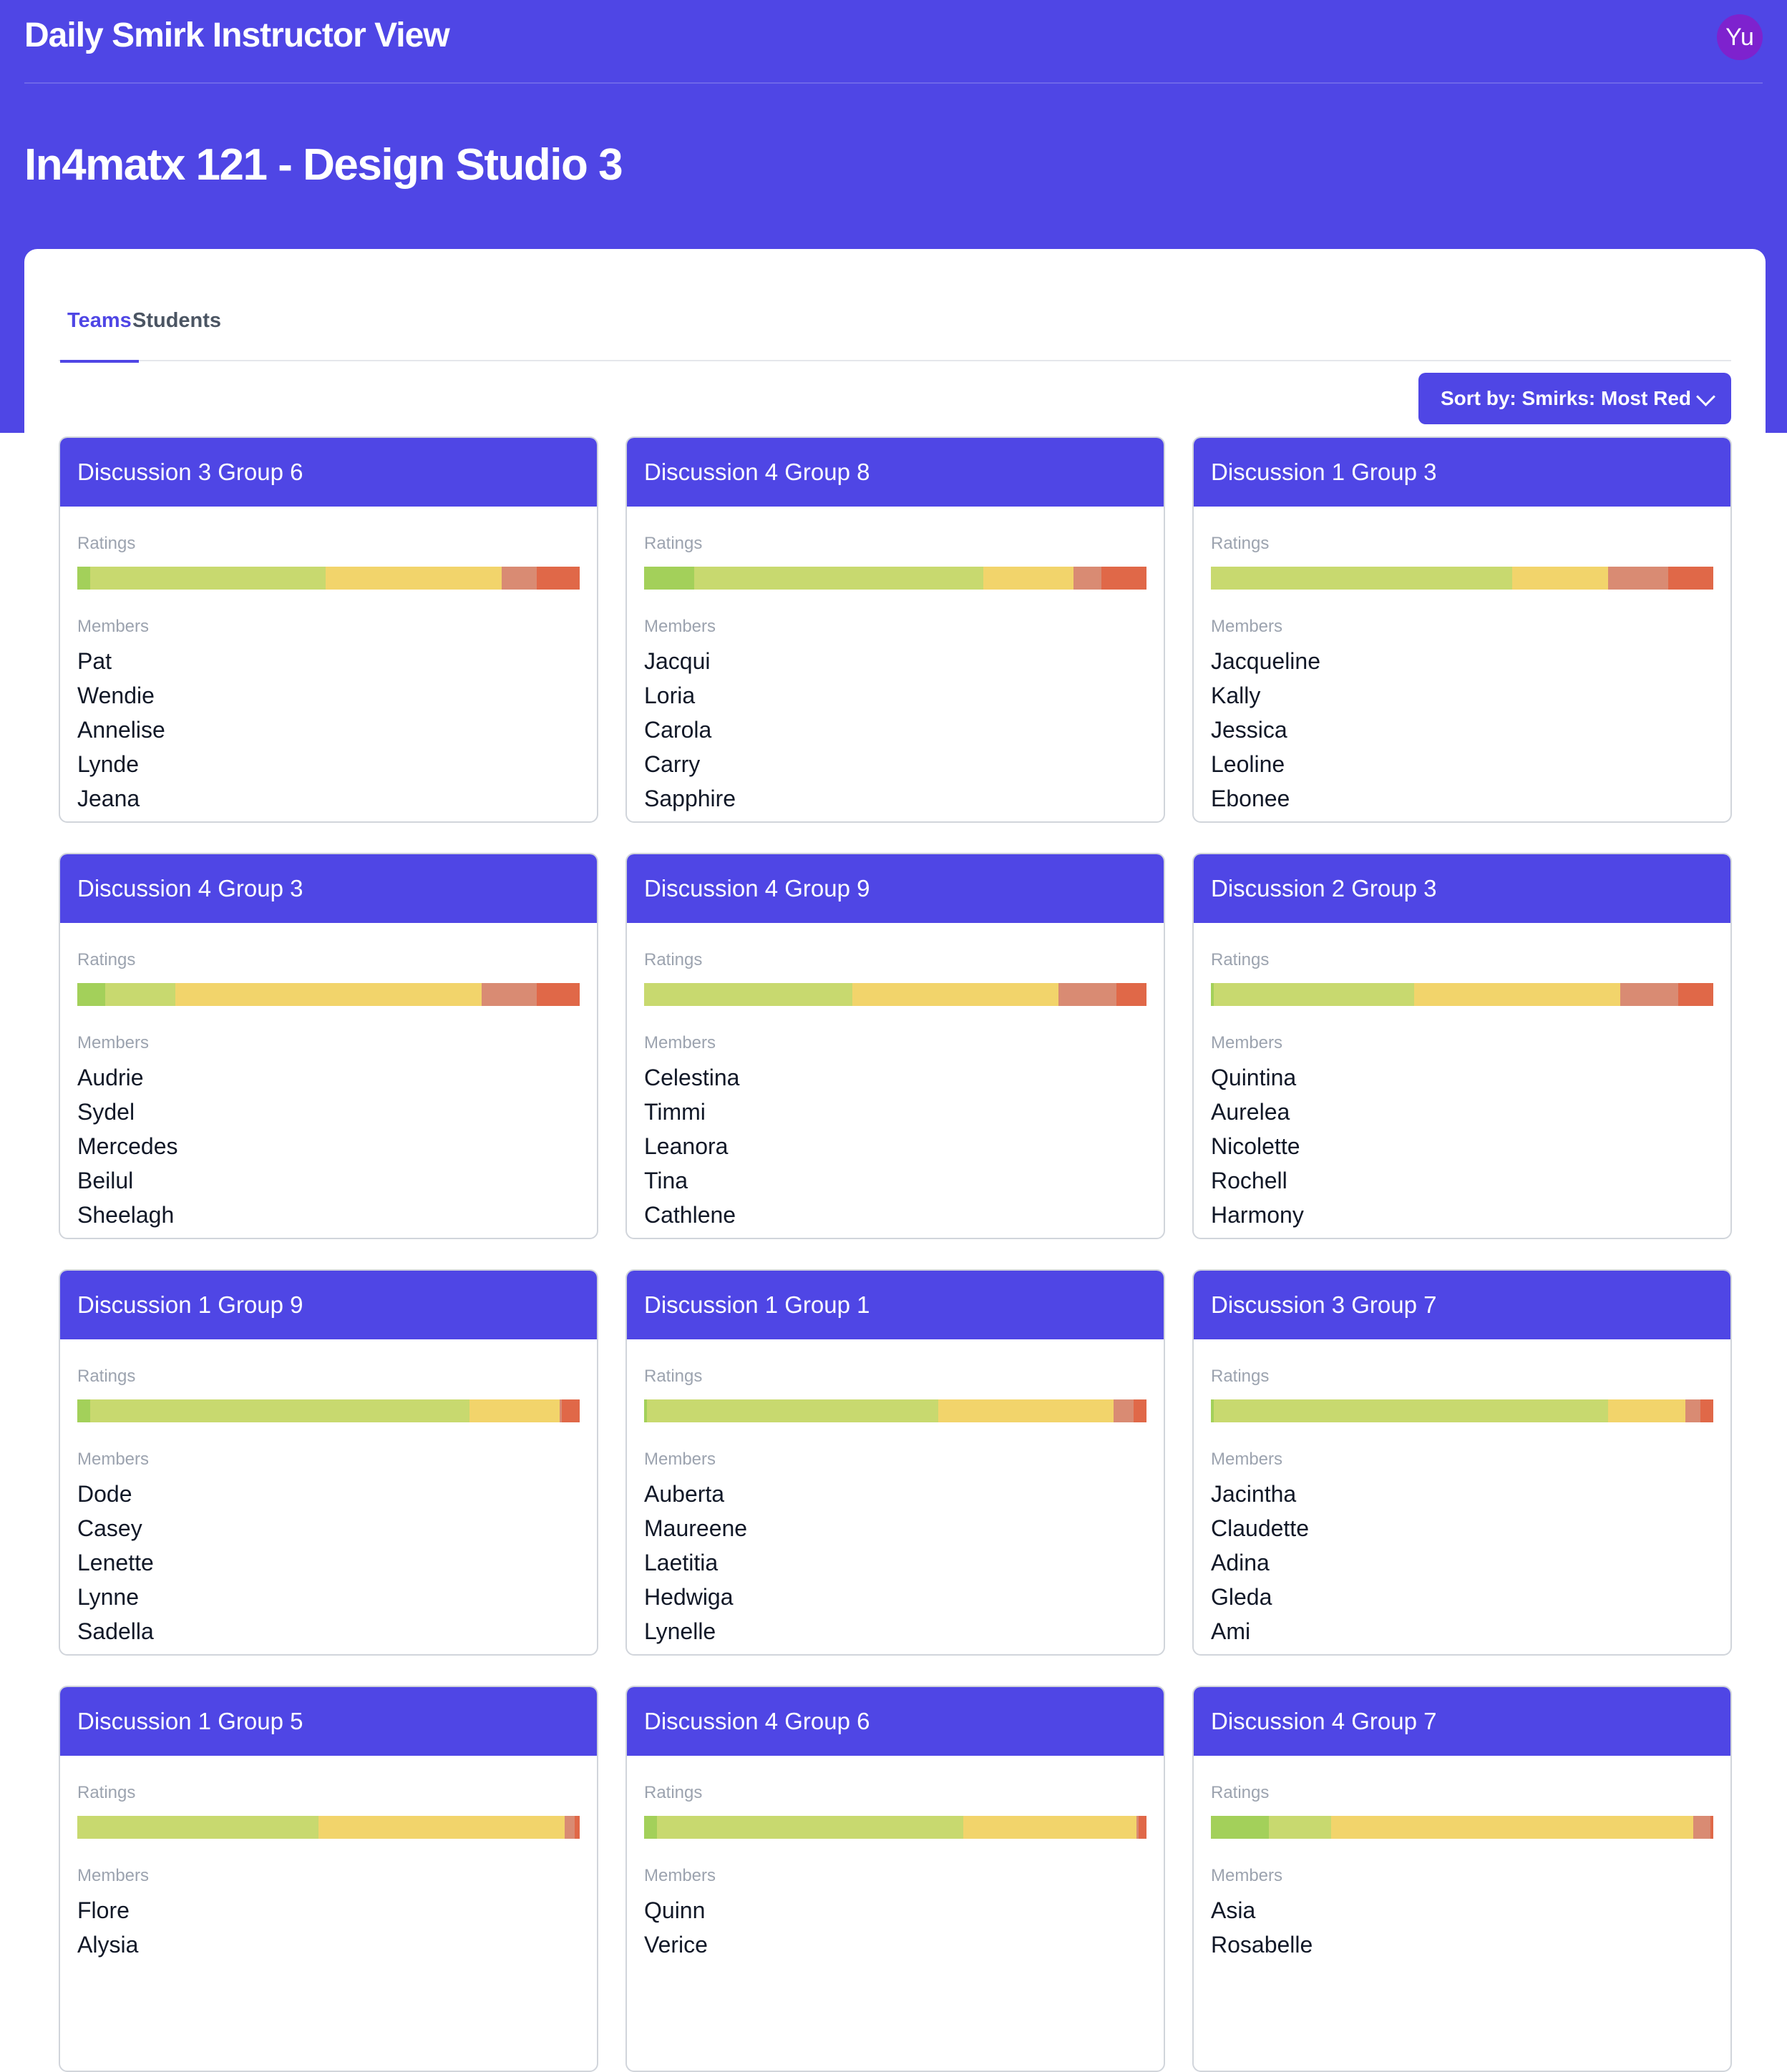  I want to click on member-name: Alysia, so click(108, 1945).